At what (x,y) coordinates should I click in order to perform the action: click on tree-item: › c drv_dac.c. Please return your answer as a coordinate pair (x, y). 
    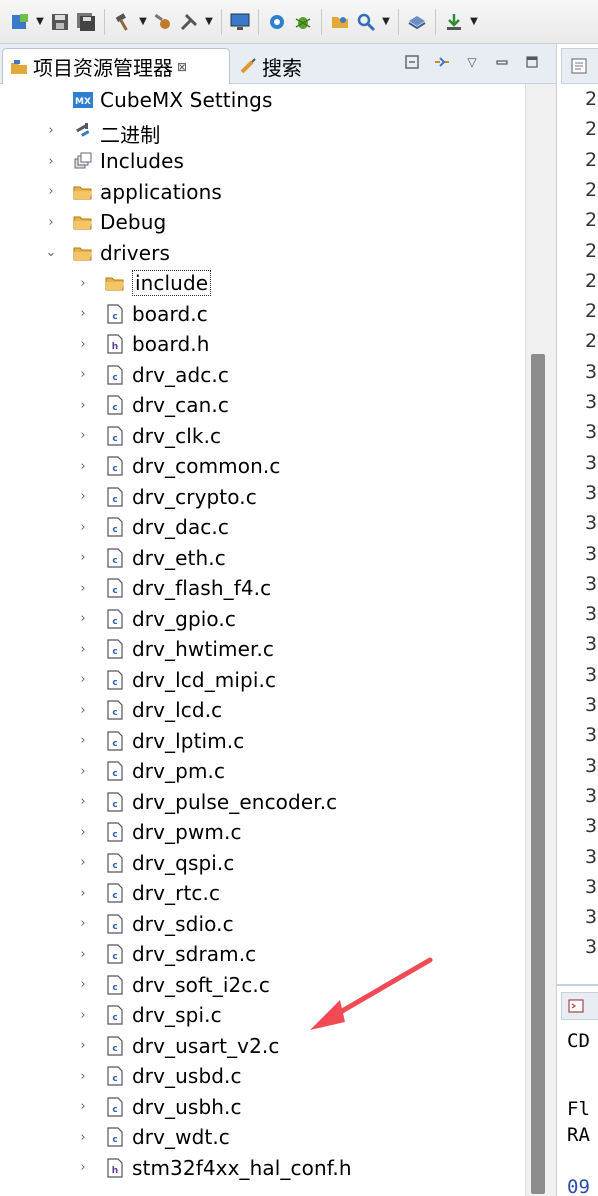
    Looking at the image, I should click on (262, 527).